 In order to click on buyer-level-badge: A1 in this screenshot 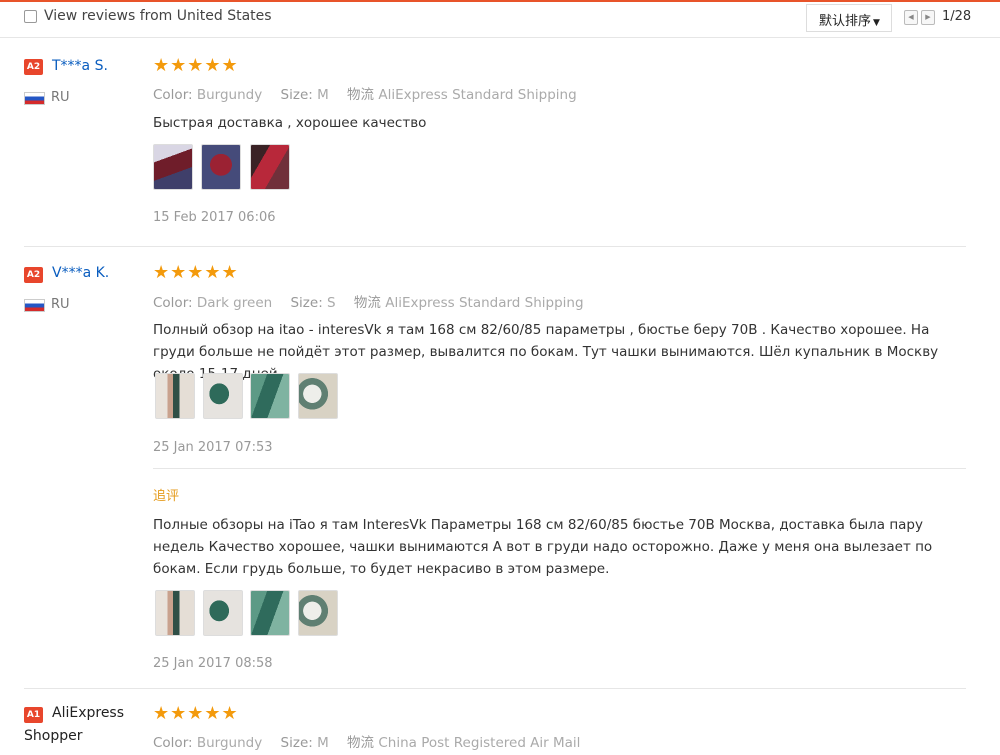, I will do `click(33, 715)`.